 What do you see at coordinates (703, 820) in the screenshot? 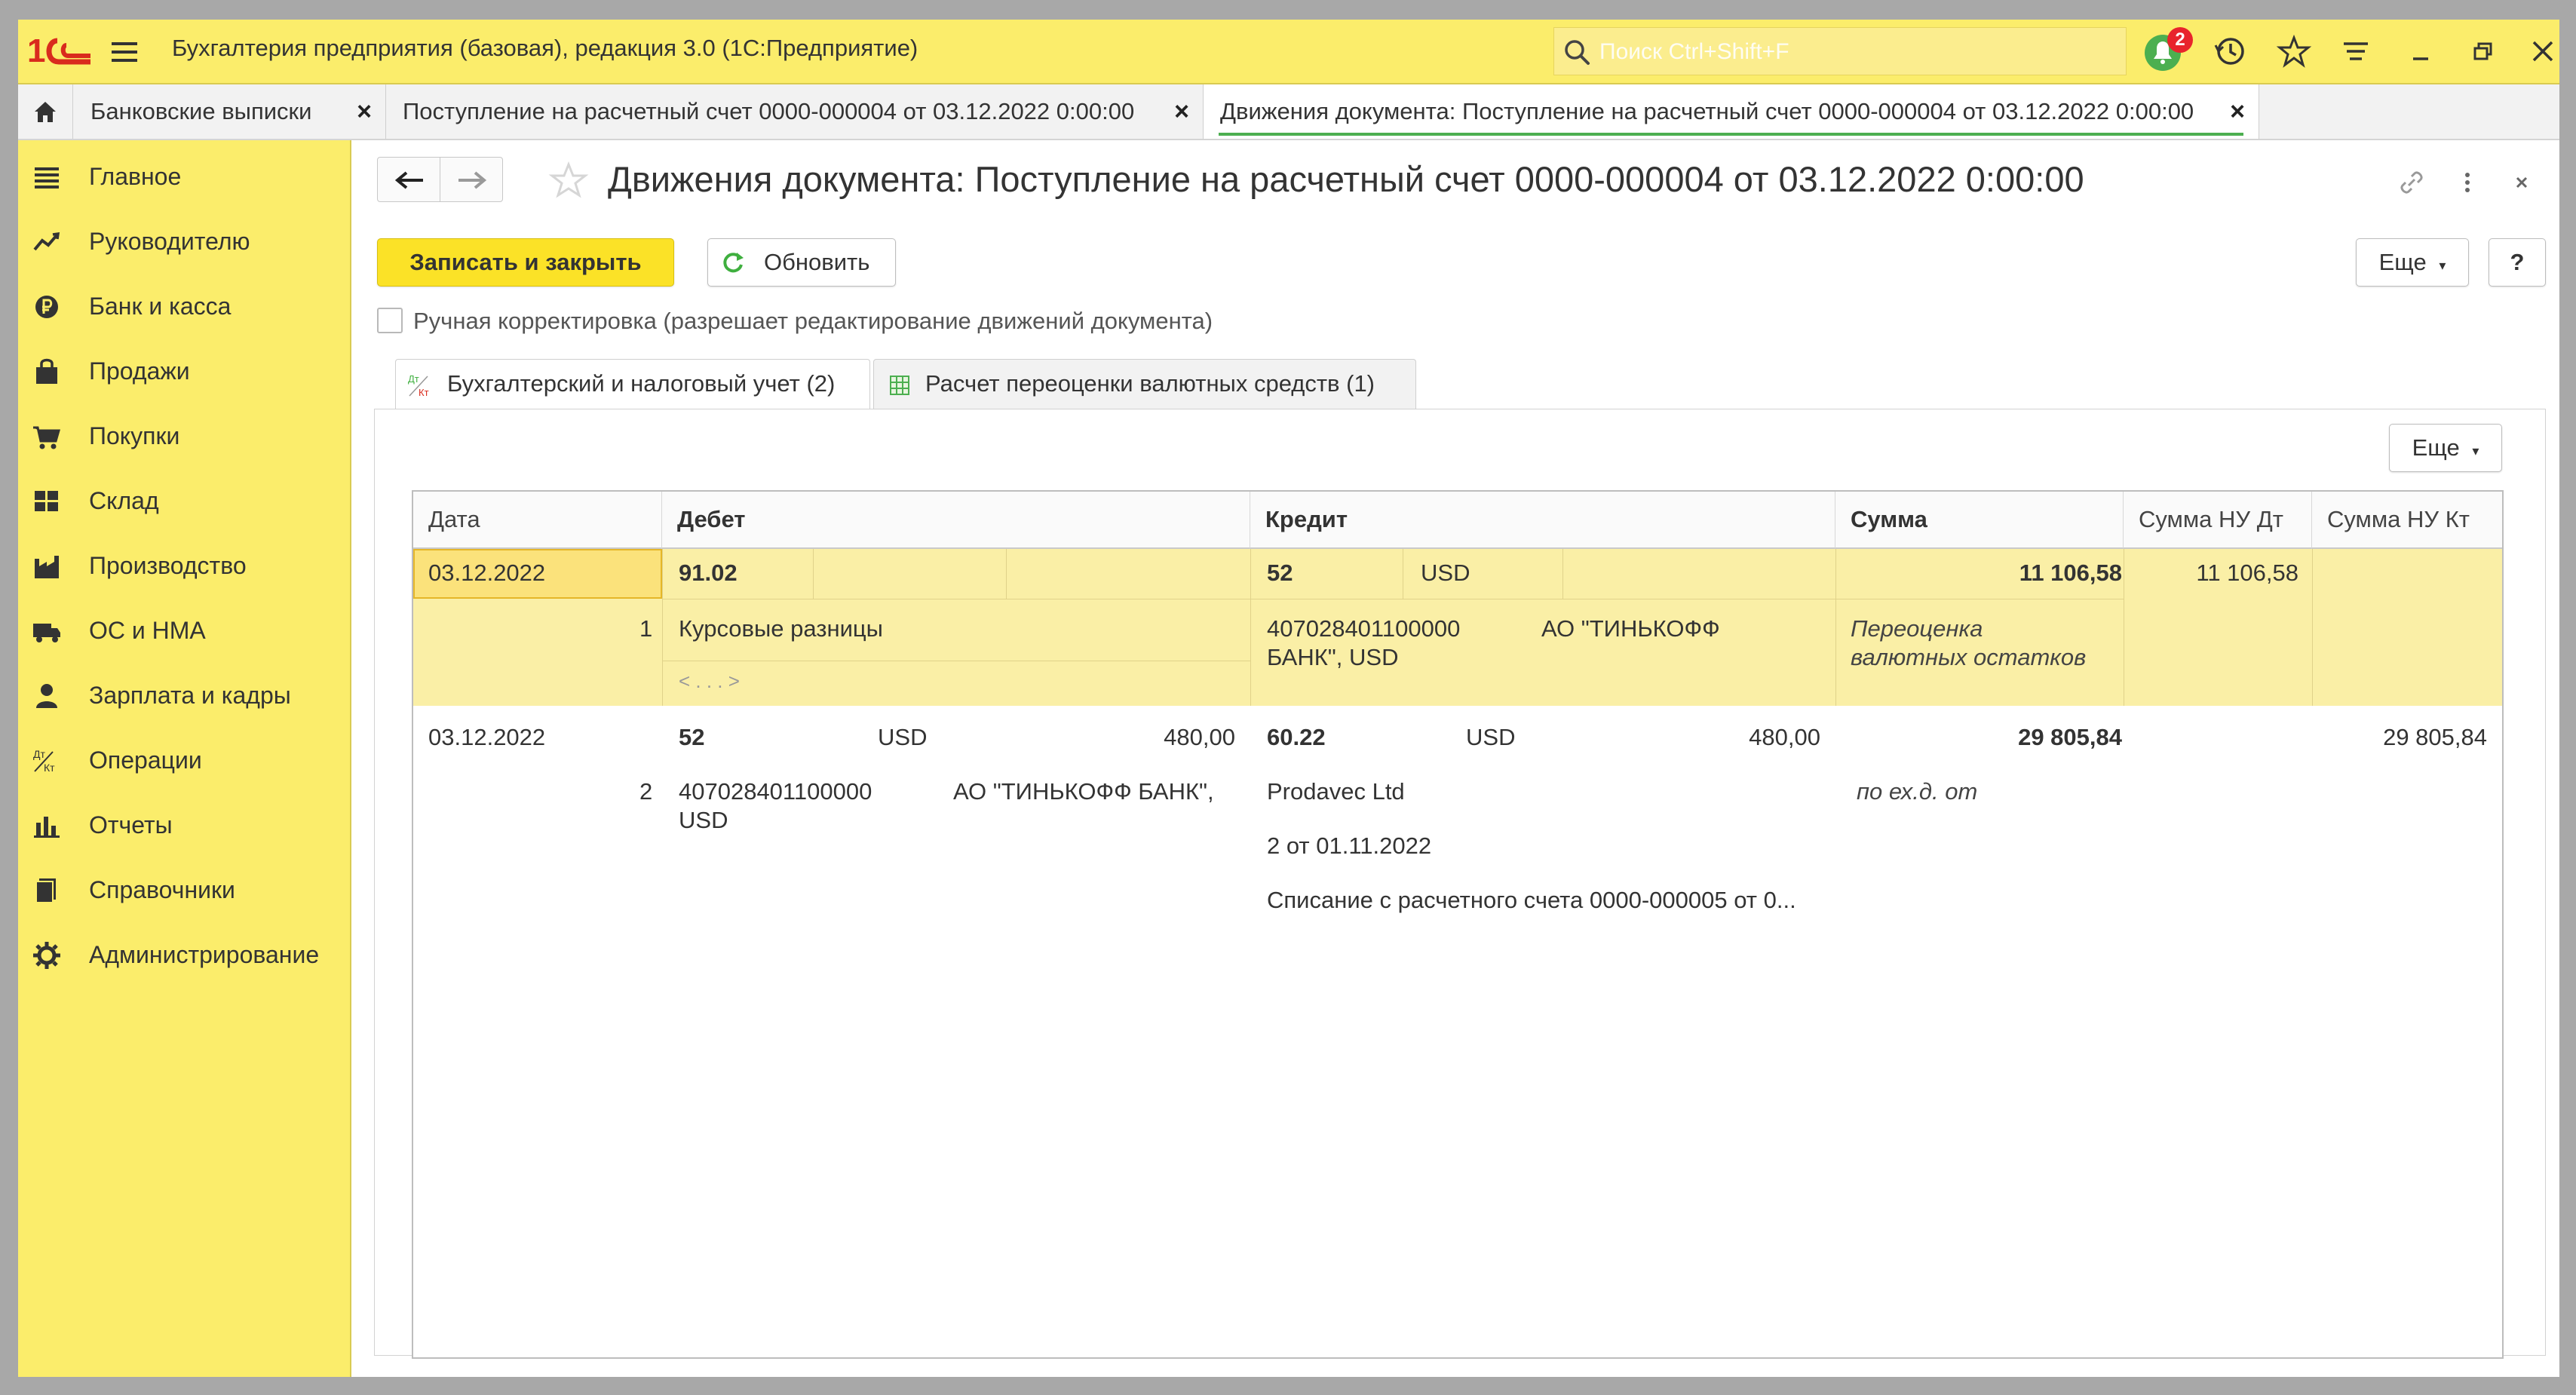
I see `cell-debit-subconto-1b: USD` at bounding box center [703, 820].